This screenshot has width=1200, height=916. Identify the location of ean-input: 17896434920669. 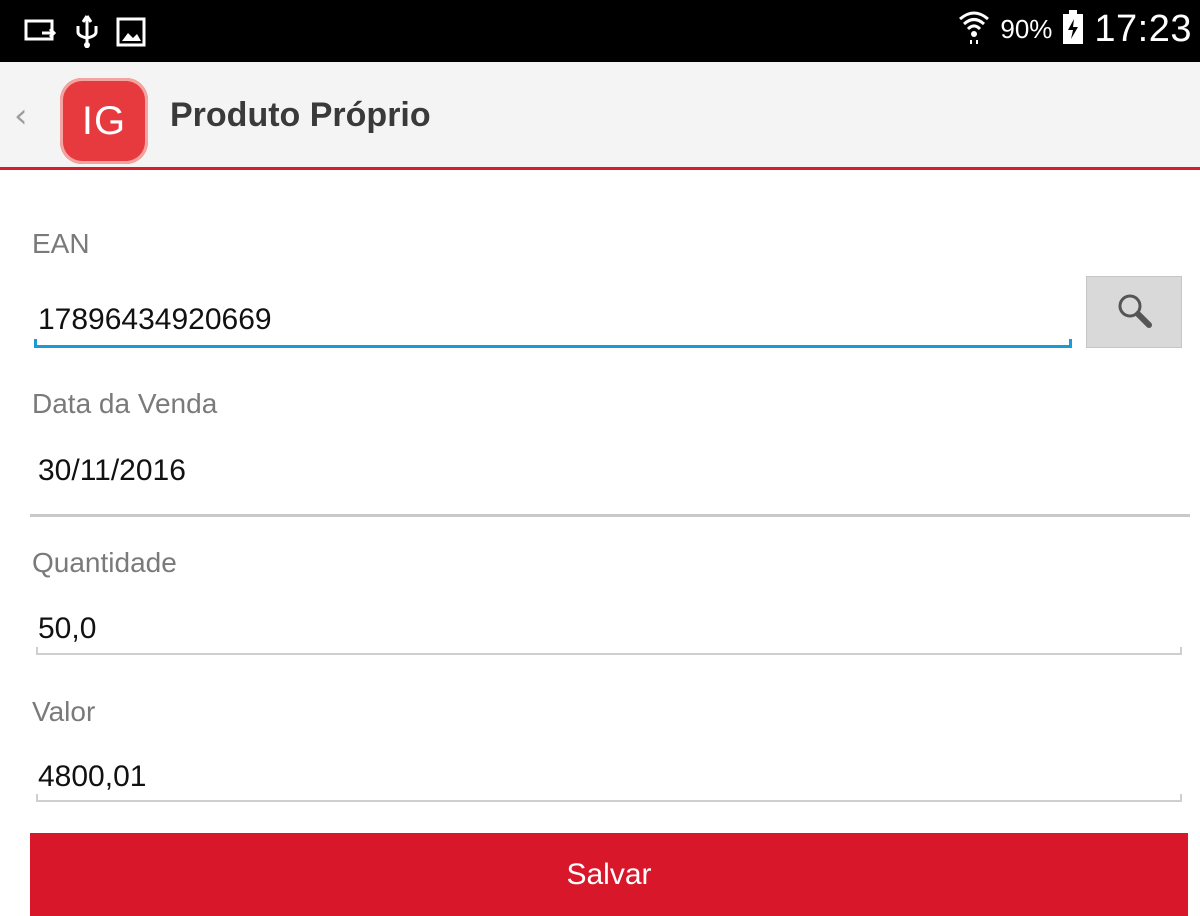
(155, 320).